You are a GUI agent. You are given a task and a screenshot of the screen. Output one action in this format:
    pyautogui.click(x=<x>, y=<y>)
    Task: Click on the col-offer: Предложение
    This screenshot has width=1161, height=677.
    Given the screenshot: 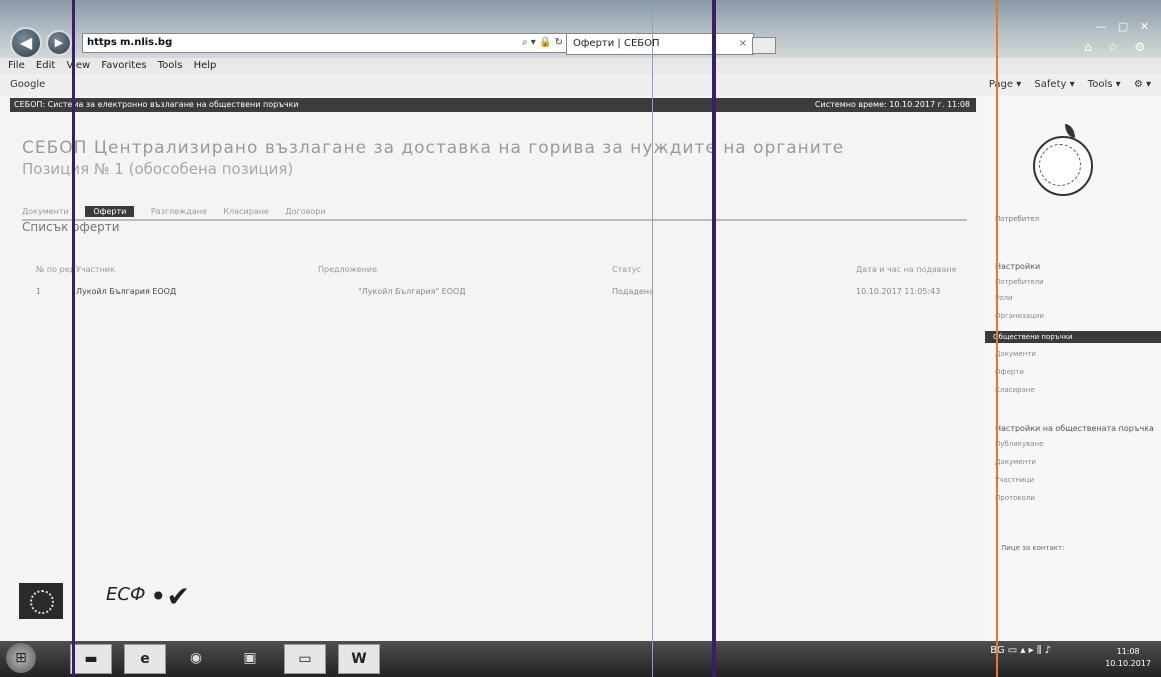 What is the action you would take?
    pyautogui.click(x=348, y=269)
    